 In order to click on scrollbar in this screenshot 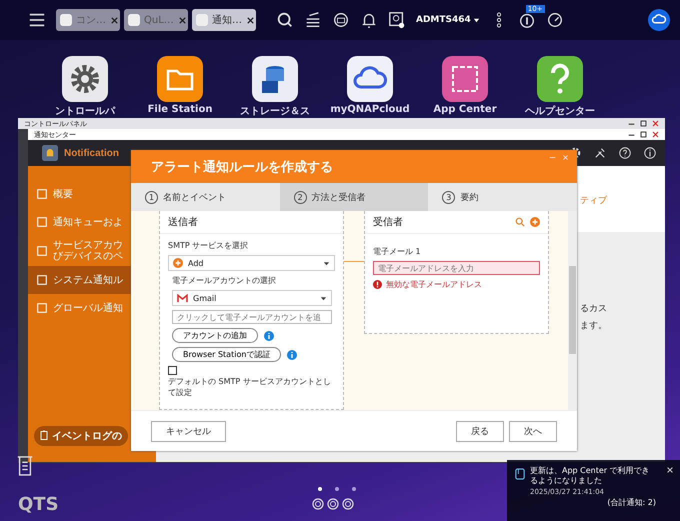, I will do `click(572, 310)`.